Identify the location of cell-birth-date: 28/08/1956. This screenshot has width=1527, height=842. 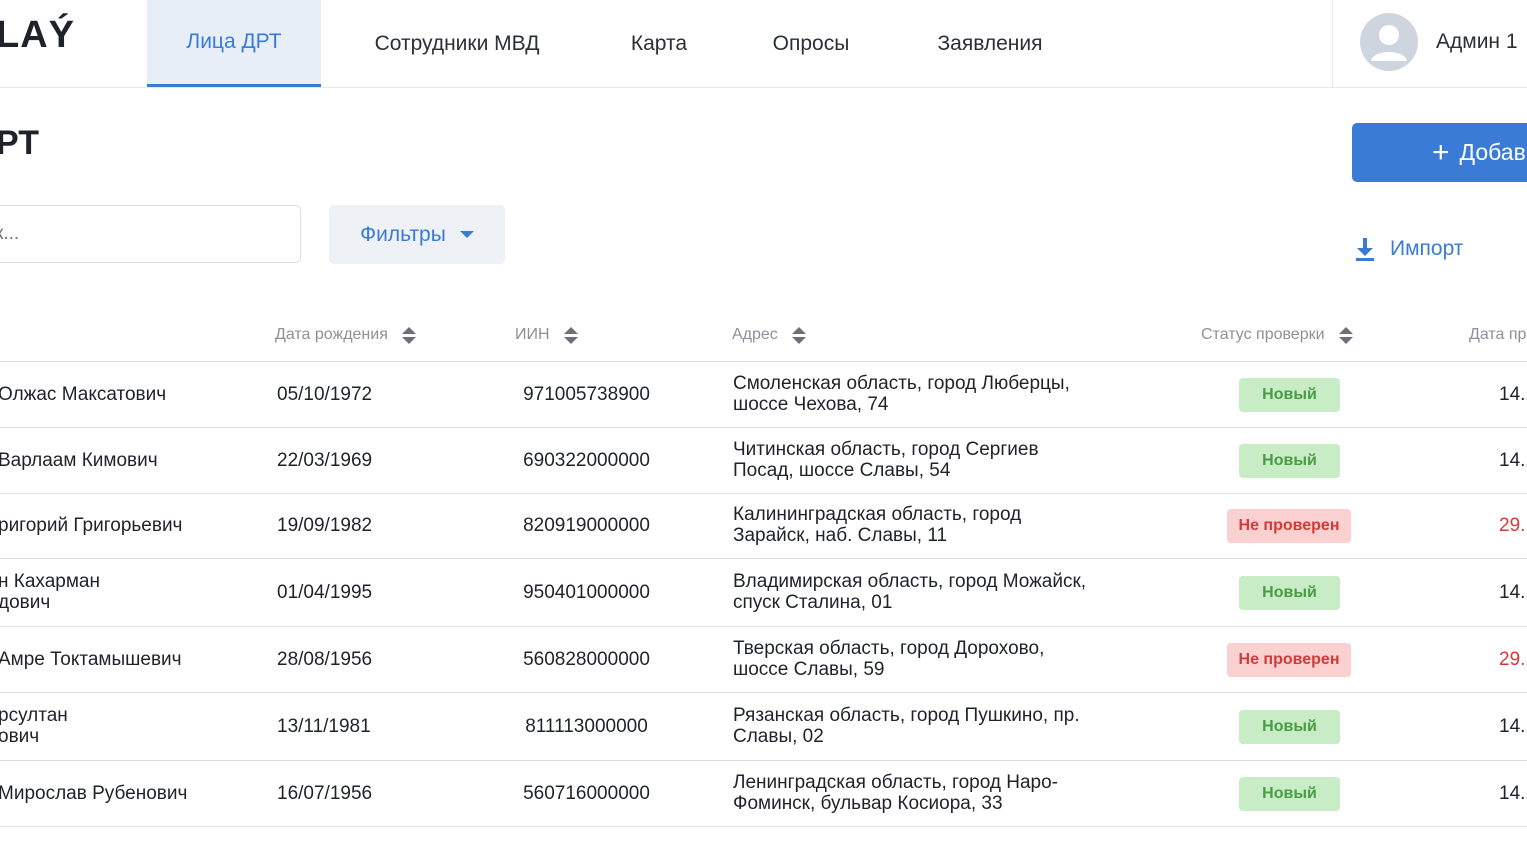
(325, 659).